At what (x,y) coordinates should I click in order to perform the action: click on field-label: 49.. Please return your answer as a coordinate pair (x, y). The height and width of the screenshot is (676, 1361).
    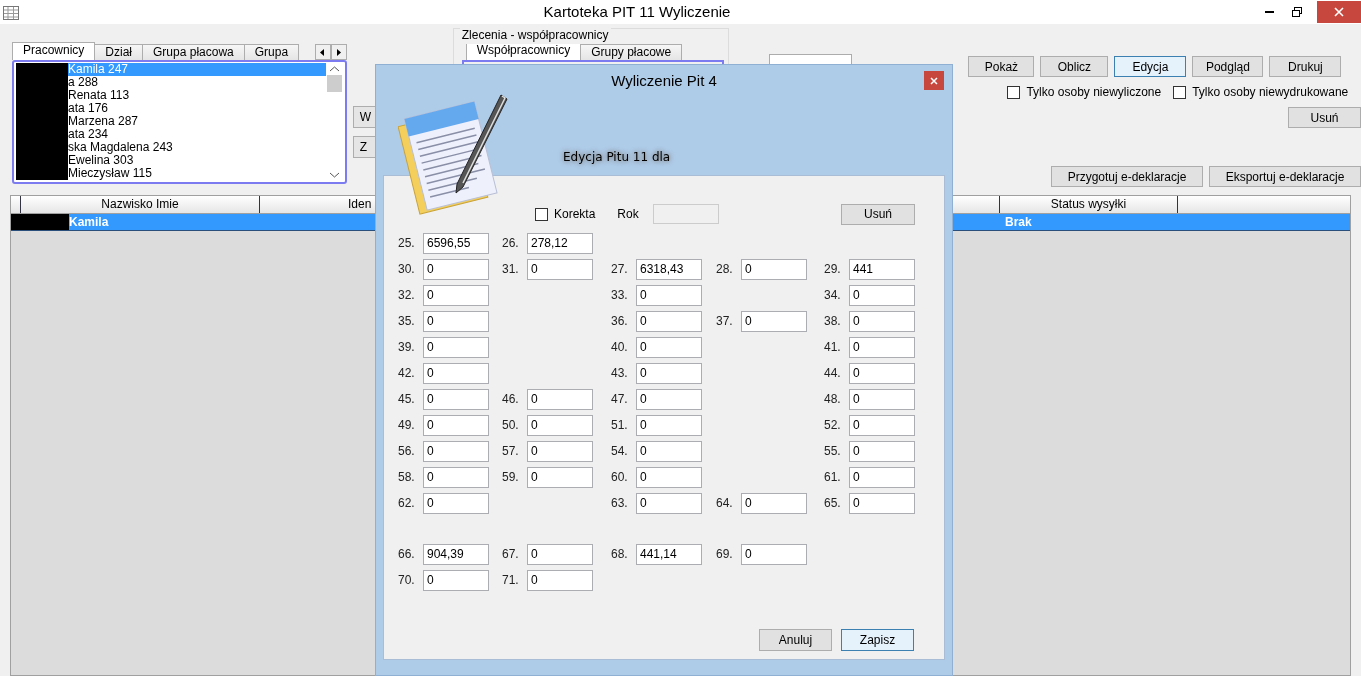
    Looking at the image, I should click on (407, 425).